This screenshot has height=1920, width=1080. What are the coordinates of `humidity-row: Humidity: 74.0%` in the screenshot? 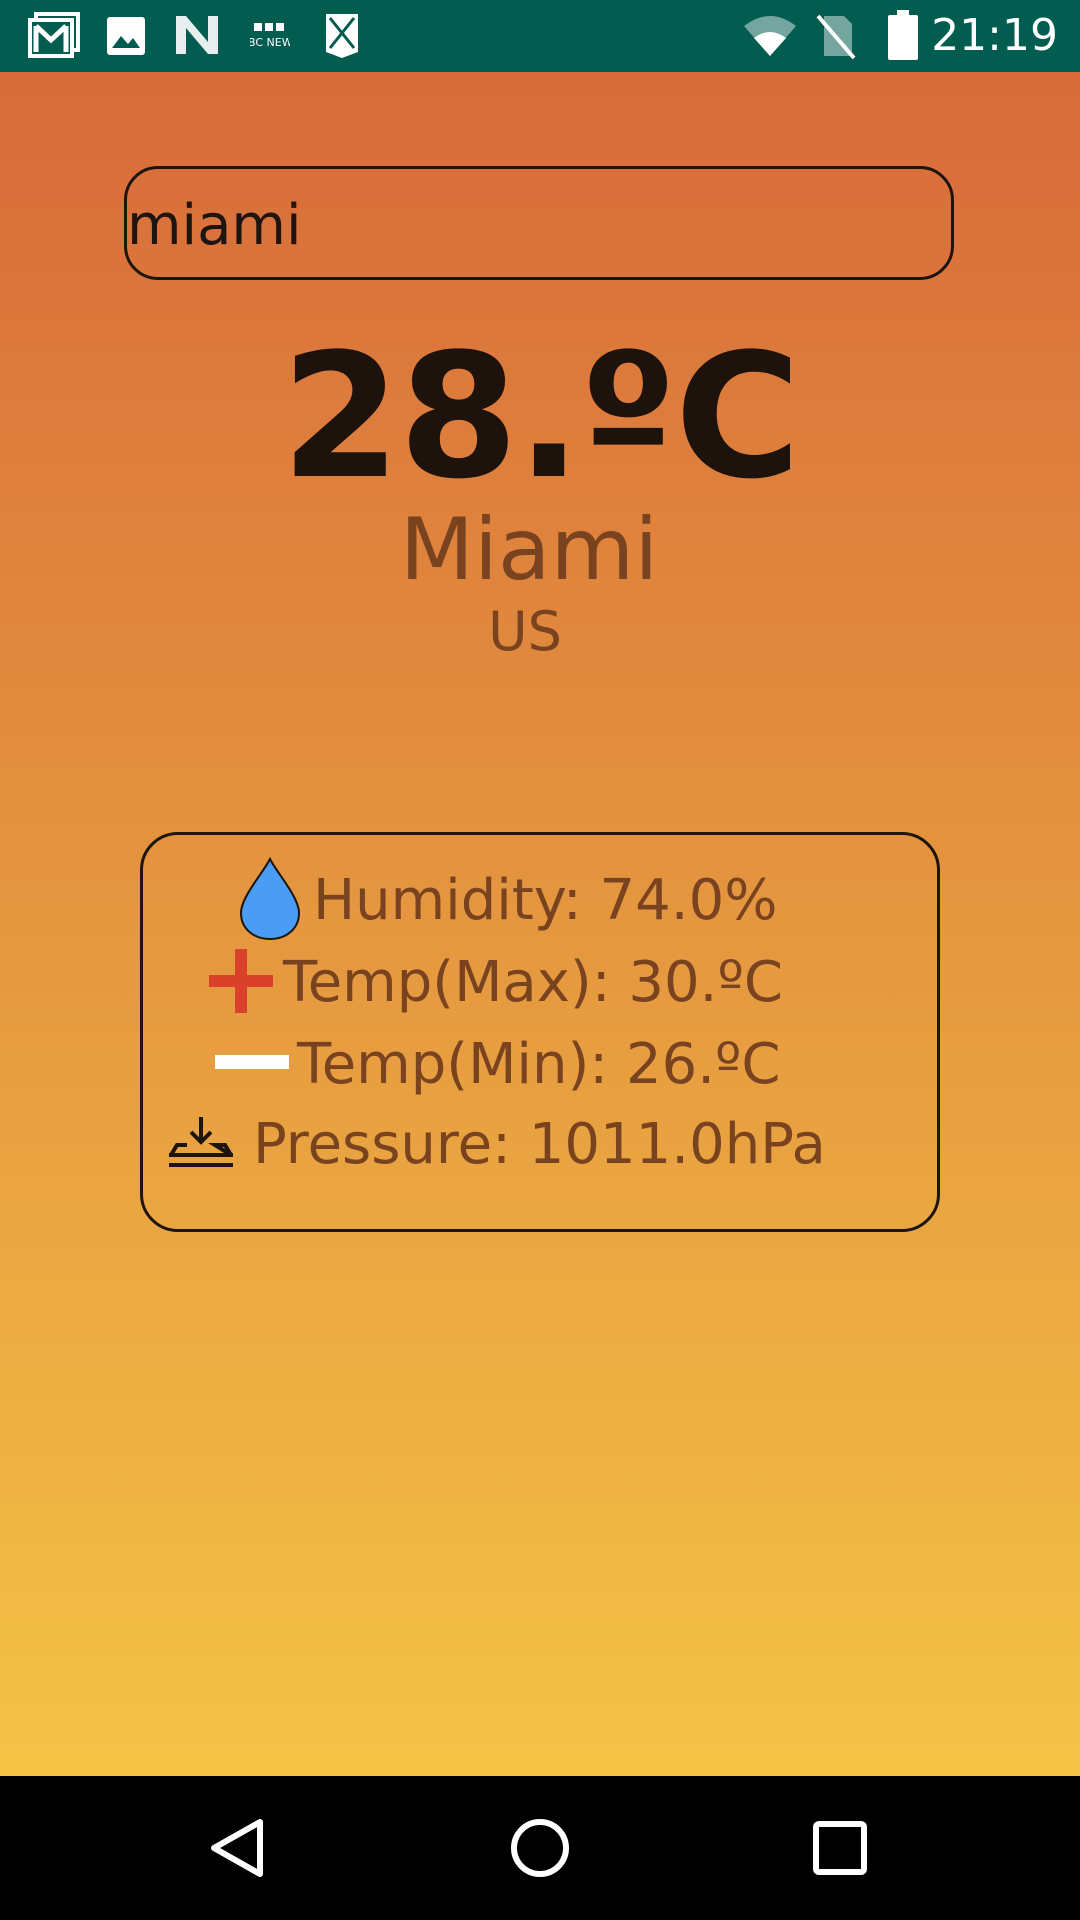 It's located at (506, 898).